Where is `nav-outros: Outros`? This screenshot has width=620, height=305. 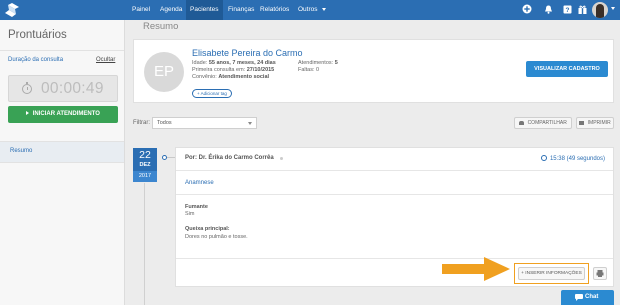 nav-outros: Outros is located at coordinates (312, 10).